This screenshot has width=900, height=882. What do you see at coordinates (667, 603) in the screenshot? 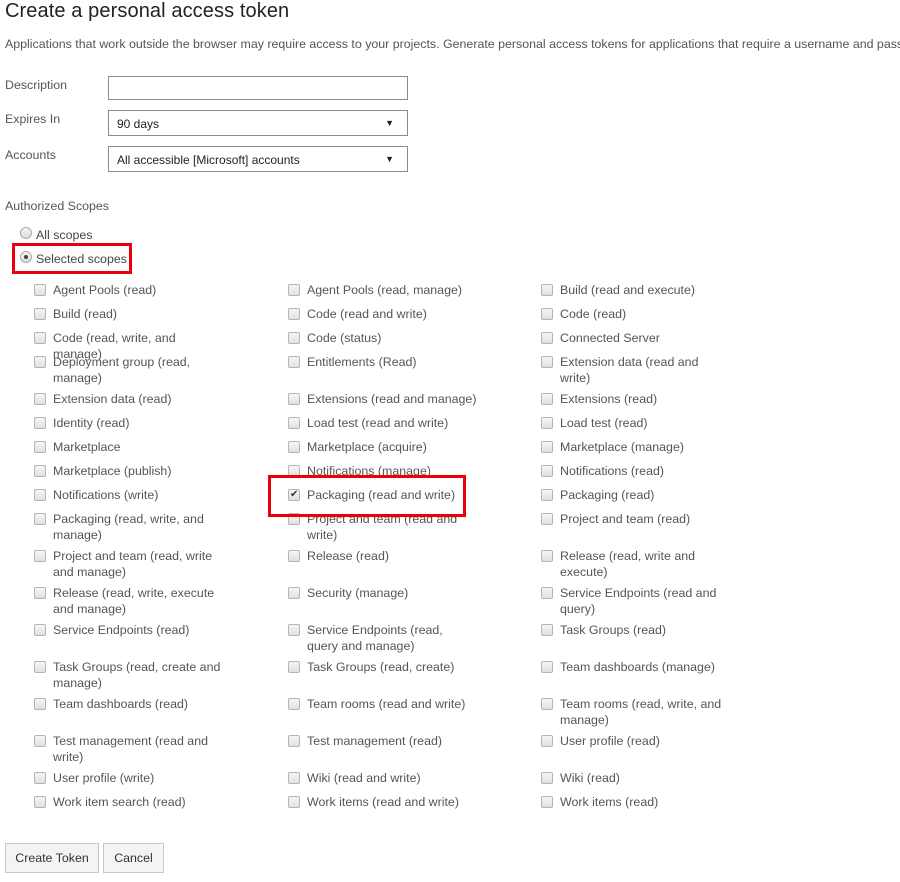
I see `scope-item: Service Endpoints (read and query)` at bounding box center [667, 603].